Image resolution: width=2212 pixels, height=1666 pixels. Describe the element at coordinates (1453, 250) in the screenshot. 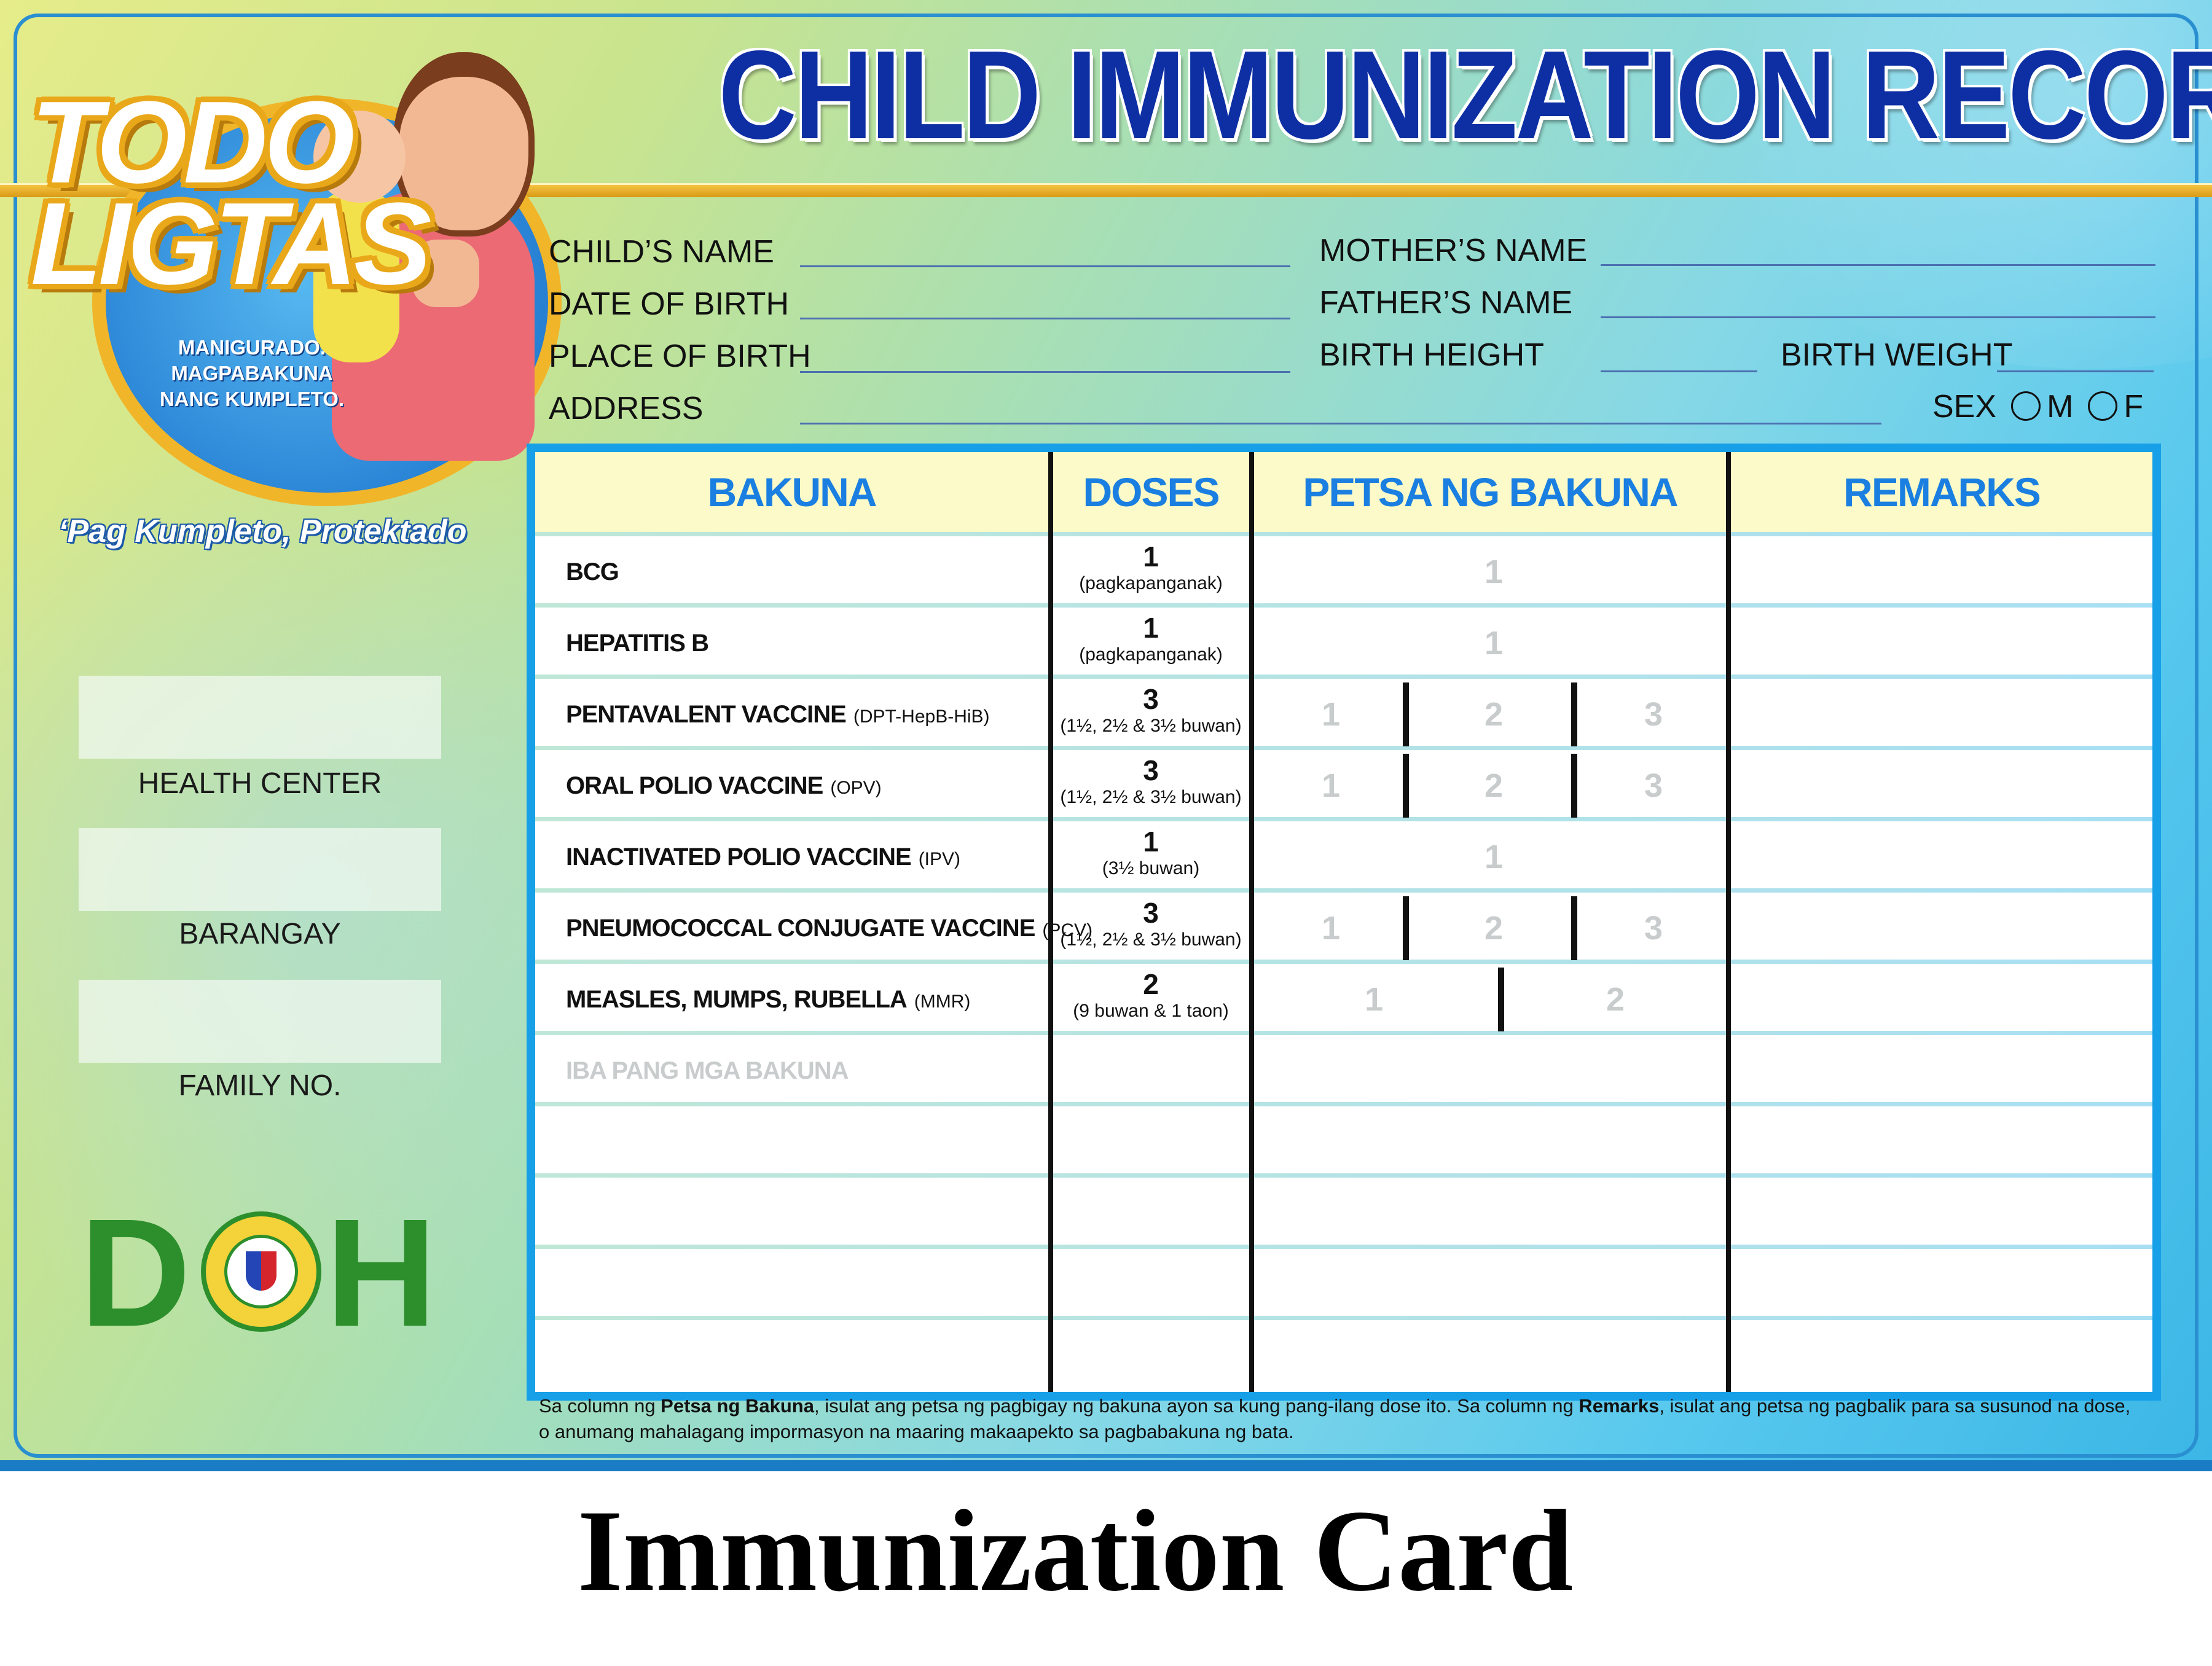

I see `mothers-name-label: MOTHER’S NAME` at that location.